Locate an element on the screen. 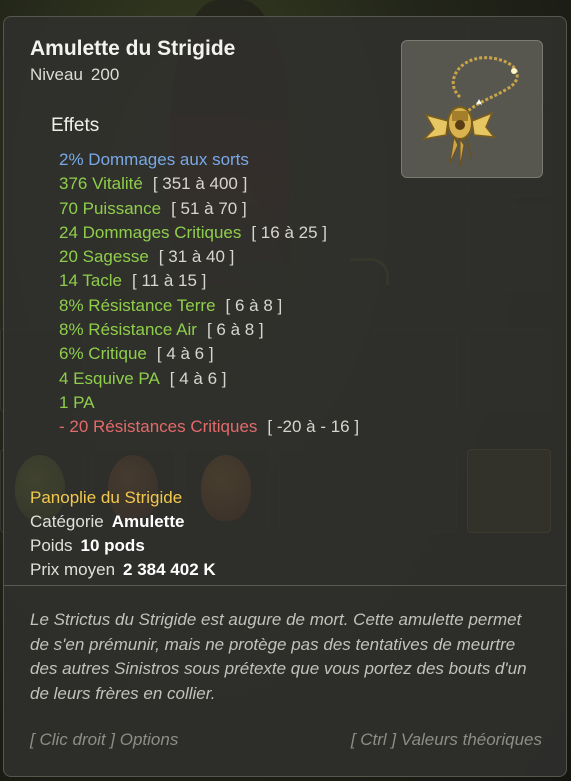 This screenshot has height=781, width=571. effect-range: [ -20 à - 16 ] is located at coordinates (313, 427).